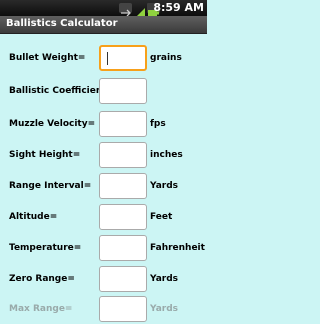 The image size is (320, 324). I want to click on altitude-unit: Feet, so click(161, 217).